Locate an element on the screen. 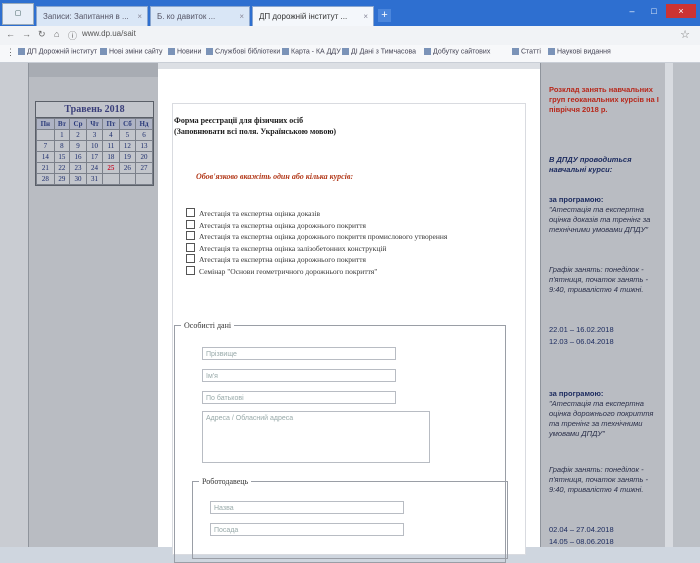  page-background-right is located at coordinates (682, 305).